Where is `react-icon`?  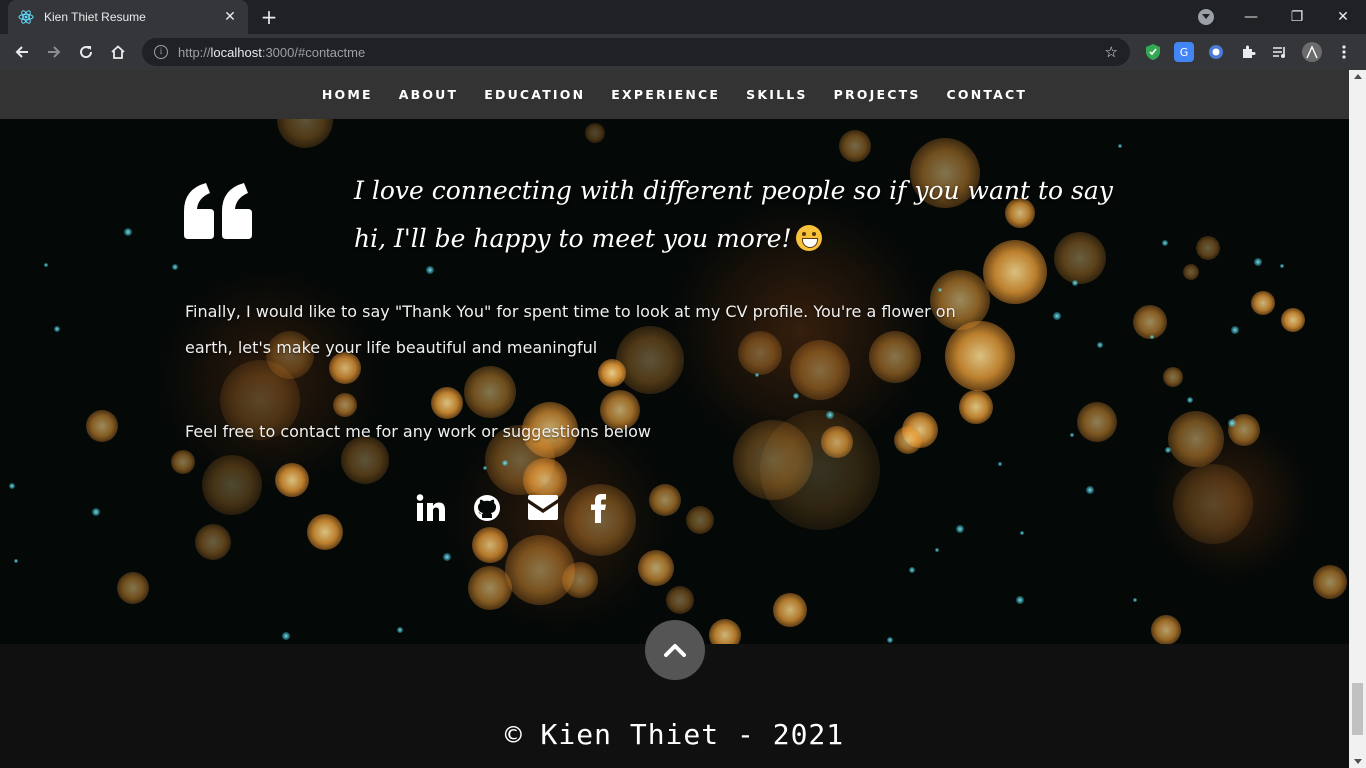 react-icon is located at coordinates (26, 17).